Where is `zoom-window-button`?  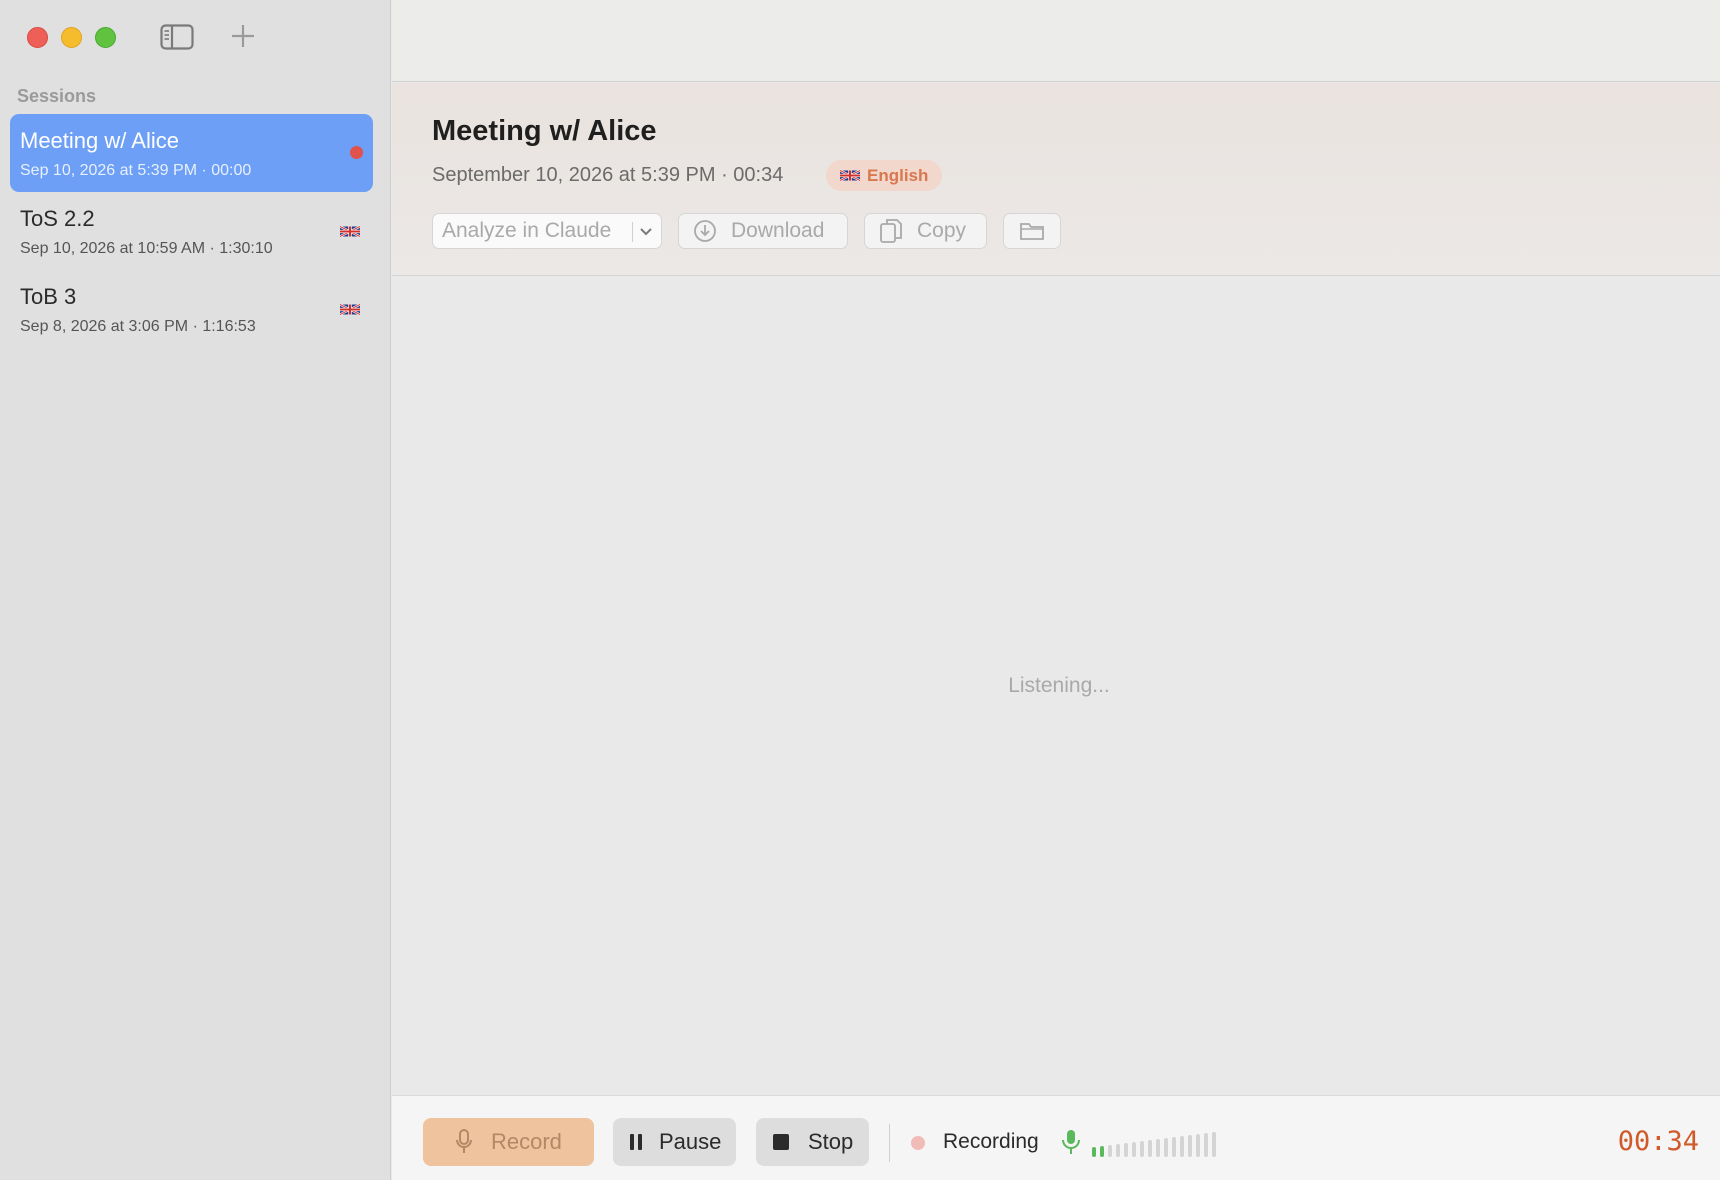 zoom-window-button is located at coordinates (105, 37).